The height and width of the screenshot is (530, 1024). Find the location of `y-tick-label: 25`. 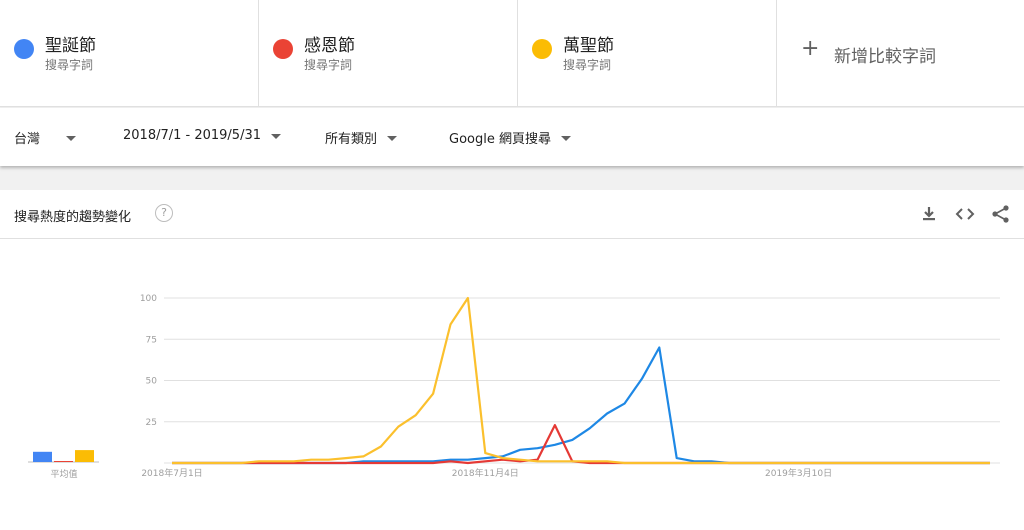

y-tick-label: 25 is located at coordinates (151, 423).